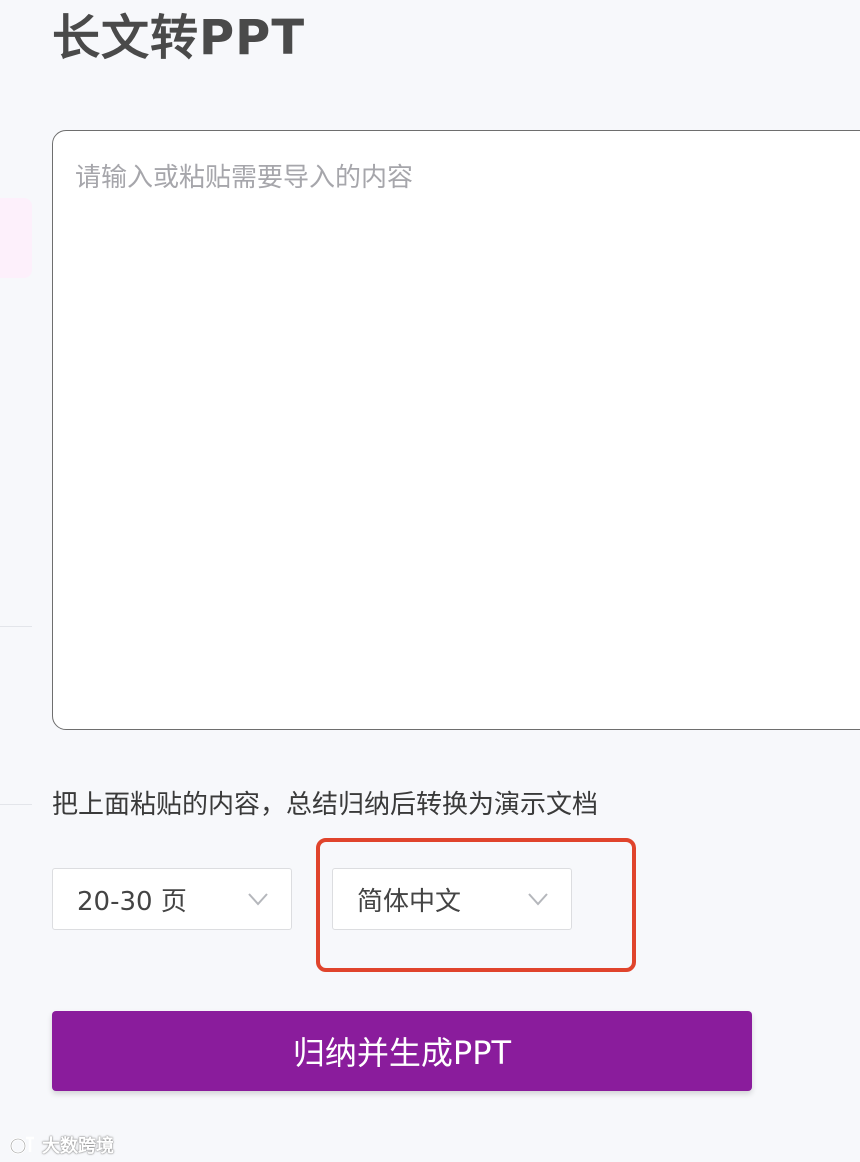 The image size is (860, 1162). Describe the element at coordinates (21, 1145) in the screenshot. I see `logo-icon` at that location.